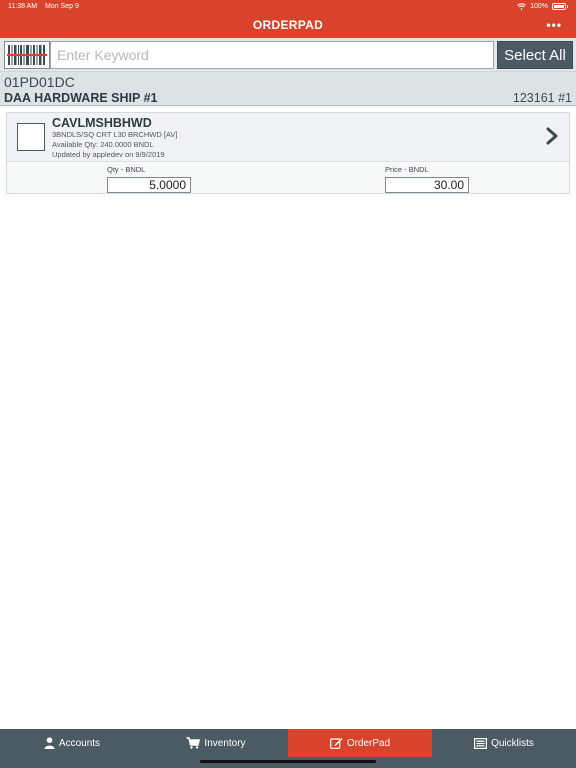 The image size is (576, 768). I want to click on ship-to-id: 123161 #1, so click(542, 98).